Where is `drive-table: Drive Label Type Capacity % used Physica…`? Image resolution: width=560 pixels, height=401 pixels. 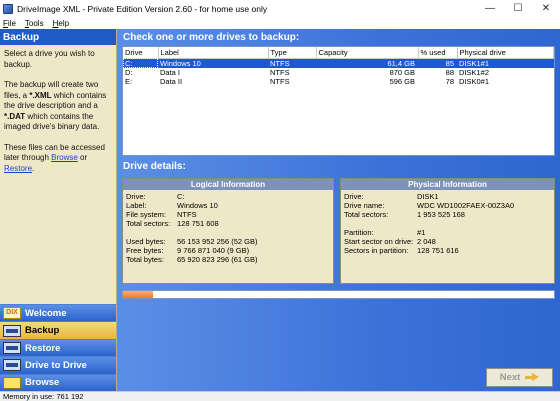
drive-table: Drive Label Type Capacity % used Physica… is located at coordinates (338, 67).